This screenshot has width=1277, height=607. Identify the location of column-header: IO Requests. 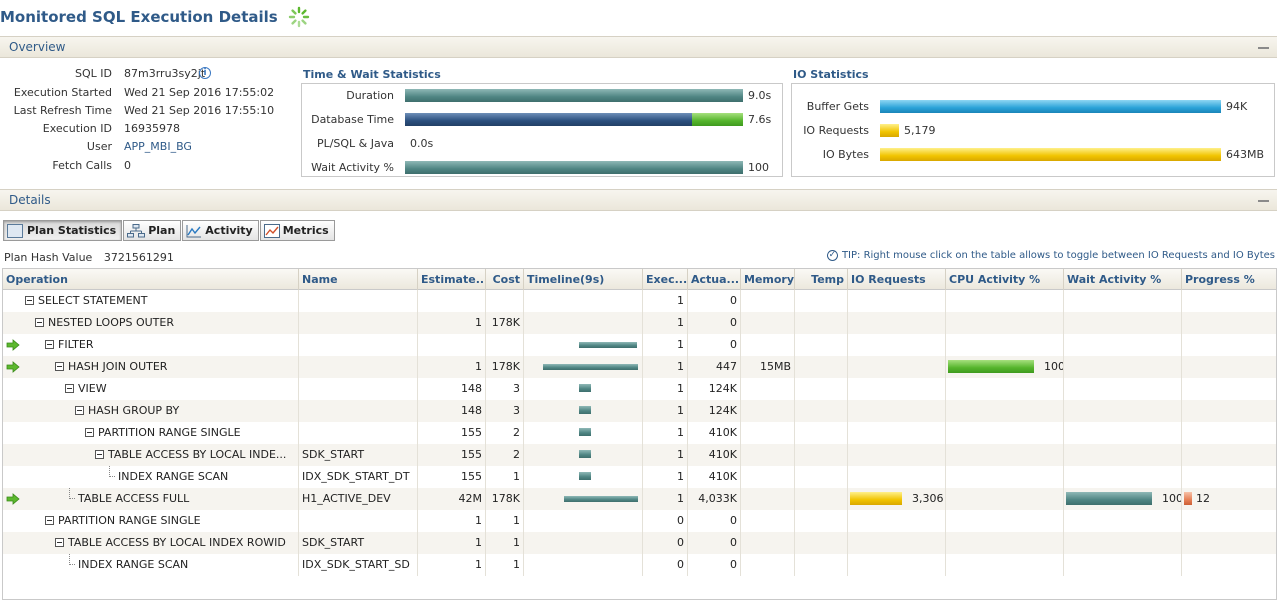
(897, 279).